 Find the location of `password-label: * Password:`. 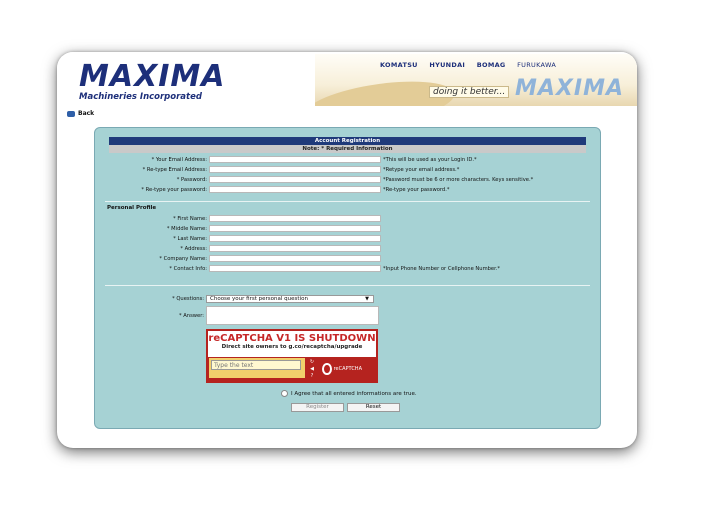

password-label: * Password: is located at coordinates (191, 180).